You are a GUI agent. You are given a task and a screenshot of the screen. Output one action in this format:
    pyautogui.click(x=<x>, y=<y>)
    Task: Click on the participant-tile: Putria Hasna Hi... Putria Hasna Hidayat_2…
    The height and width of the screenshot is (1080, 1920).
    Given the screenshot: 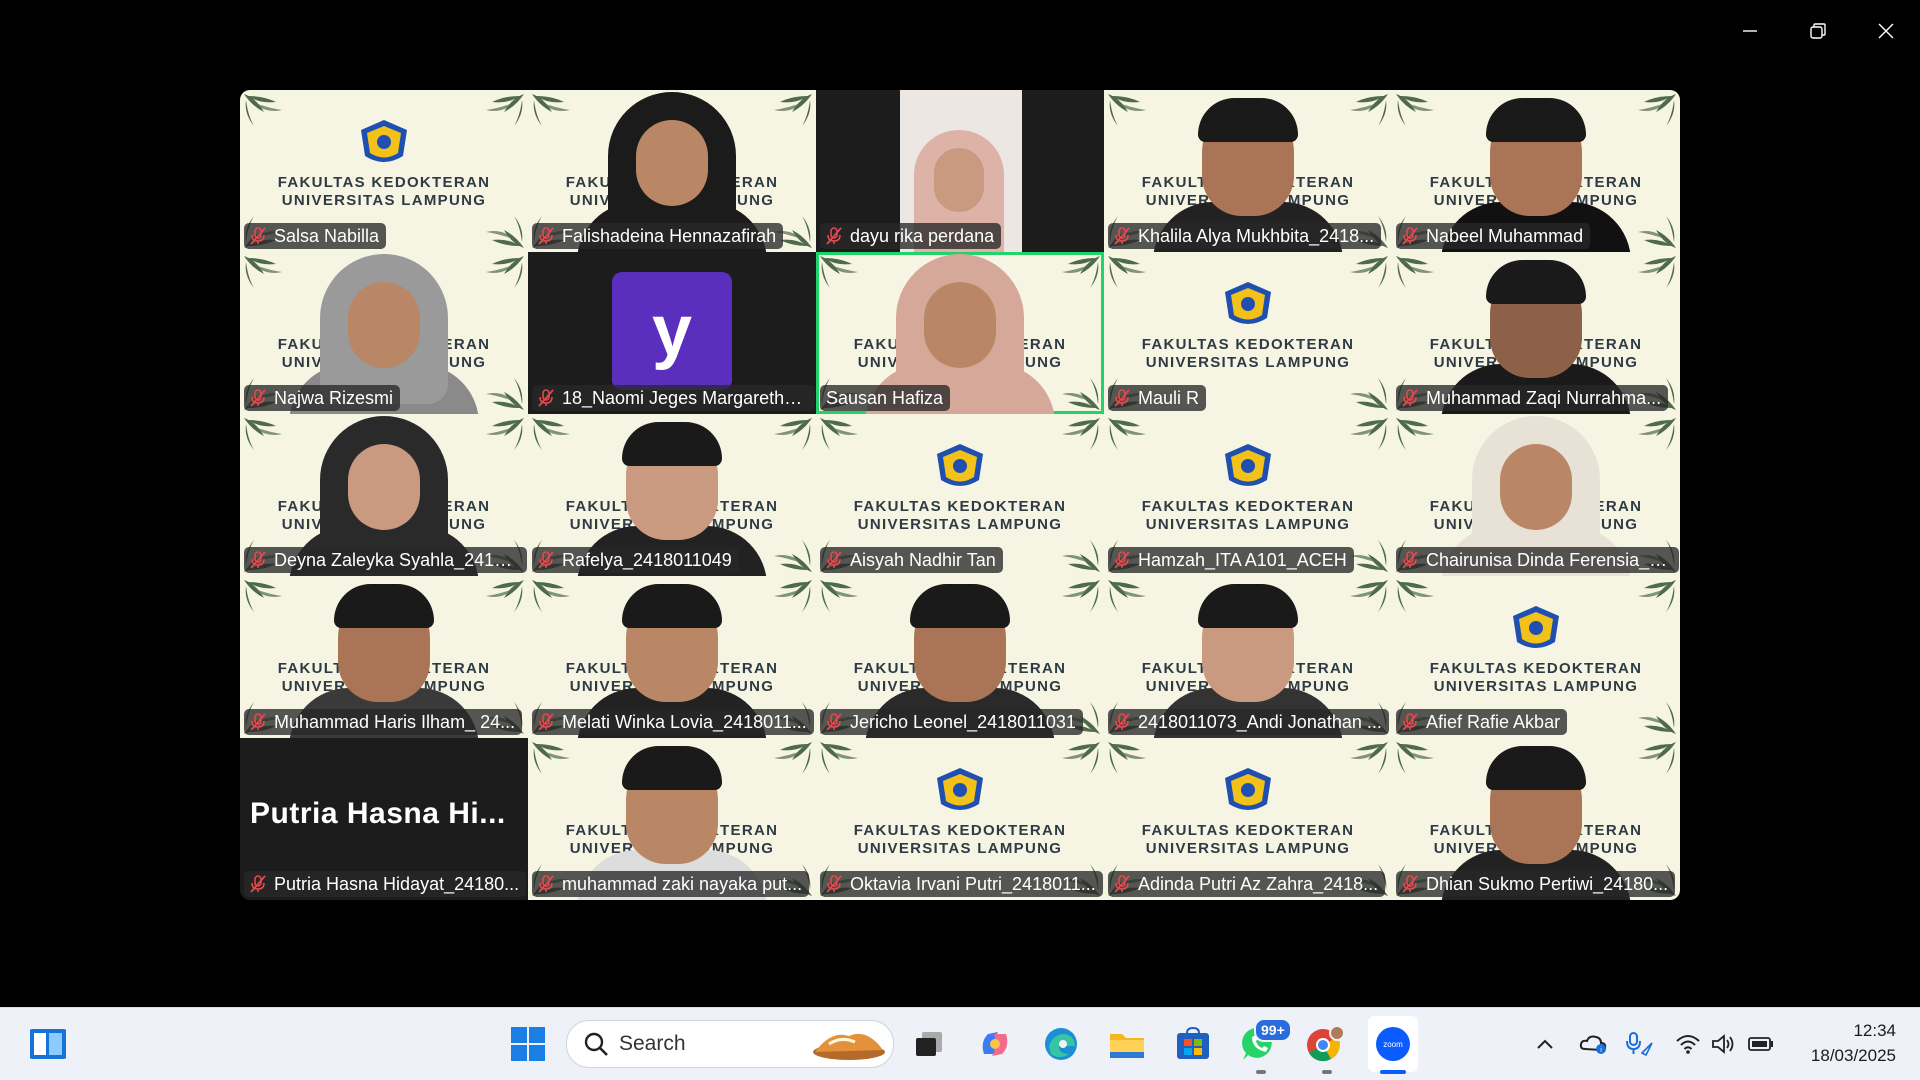 What is the action you would take?
    pyautogui.click(x=384, y=819)
    